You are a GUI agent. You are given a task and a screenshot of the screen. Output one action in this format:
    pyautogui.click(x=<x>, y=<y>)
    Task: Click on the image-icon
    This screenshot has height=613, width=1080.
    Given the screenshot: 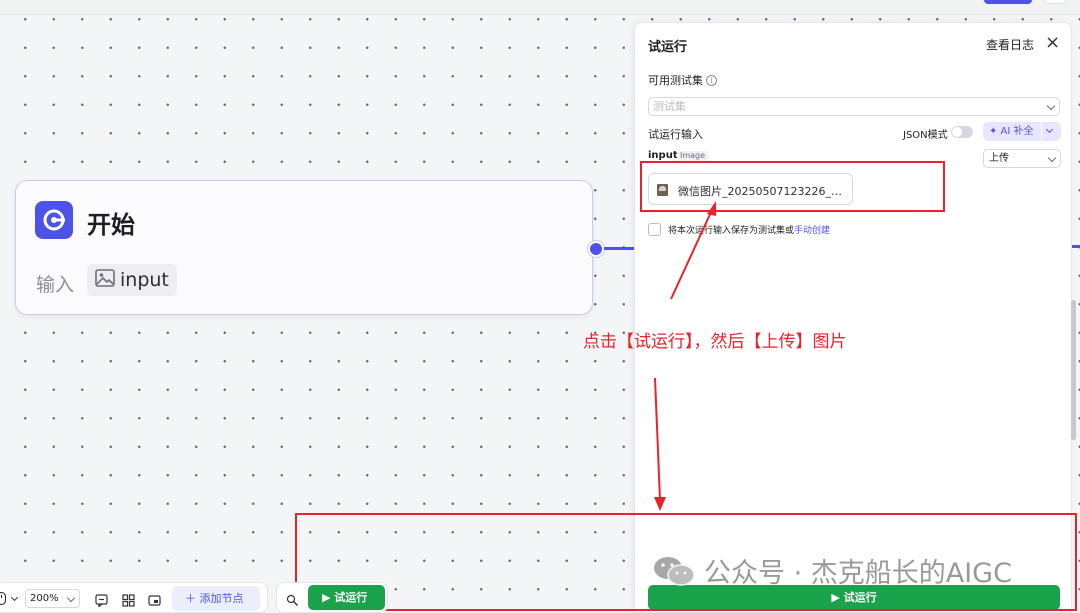 What is the action you would take?
    pyautogui.click(x=105, y=280)
    